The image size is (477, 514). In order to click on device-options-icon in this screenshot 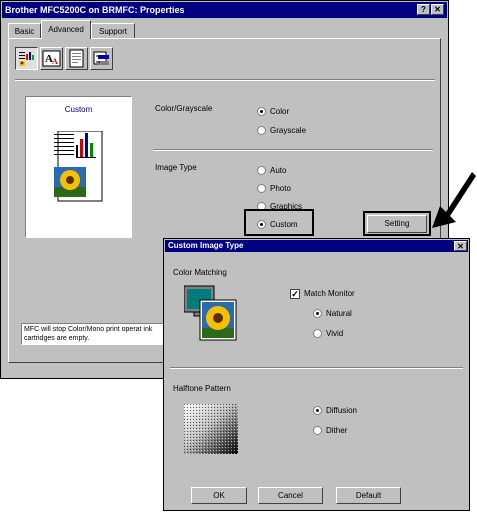, I will do `click(101, 58)`.